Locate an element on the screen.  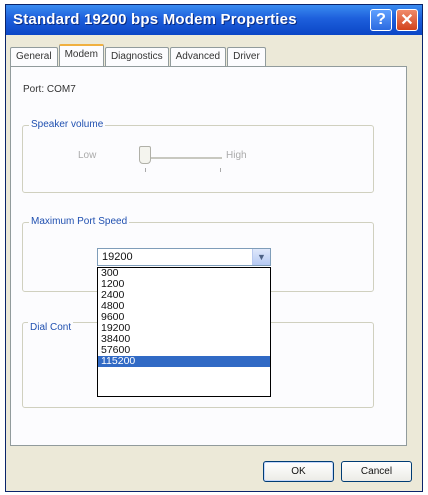
volume-high-label: High is located at coordinates (236, 155).